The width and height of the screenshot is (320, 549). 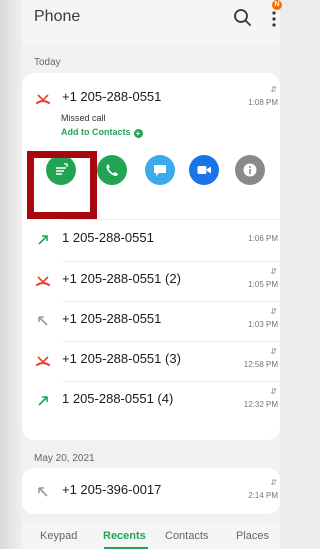 I want to click on section-label-today: Today, so click(x=47, y=62).